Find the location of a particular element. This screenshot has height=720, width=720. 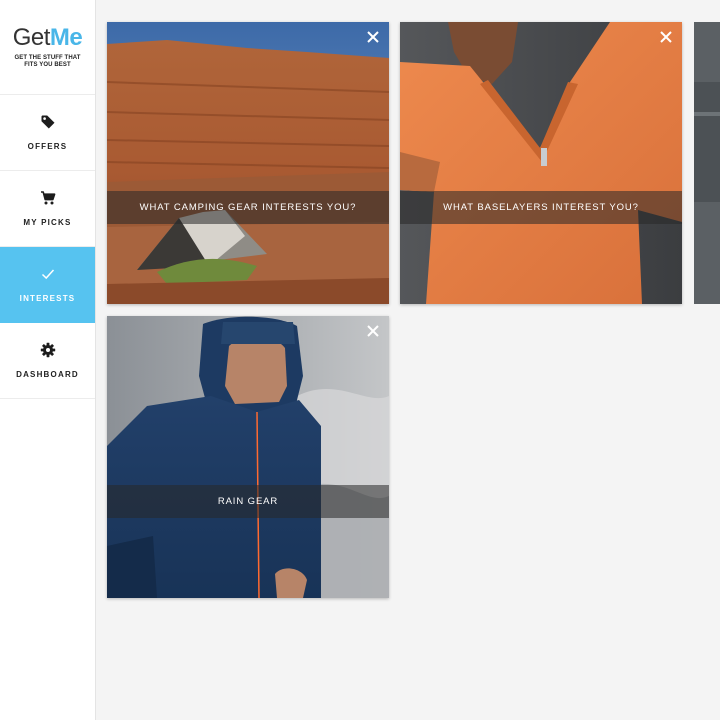

card-title: WHAT CAMPING GEAR INTERESTS YOU? is located at coordinates (248, 207).